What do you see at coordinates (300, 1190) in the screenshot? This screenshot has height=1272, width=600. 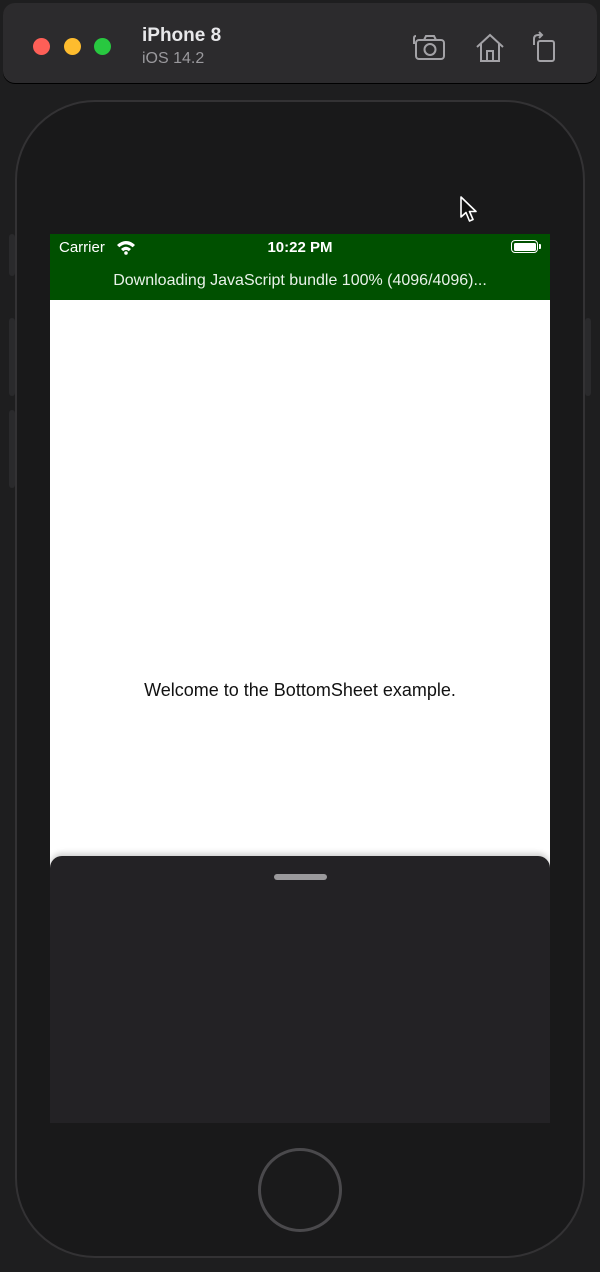 I see `device-home-button` at bounding box center [300, 1190].